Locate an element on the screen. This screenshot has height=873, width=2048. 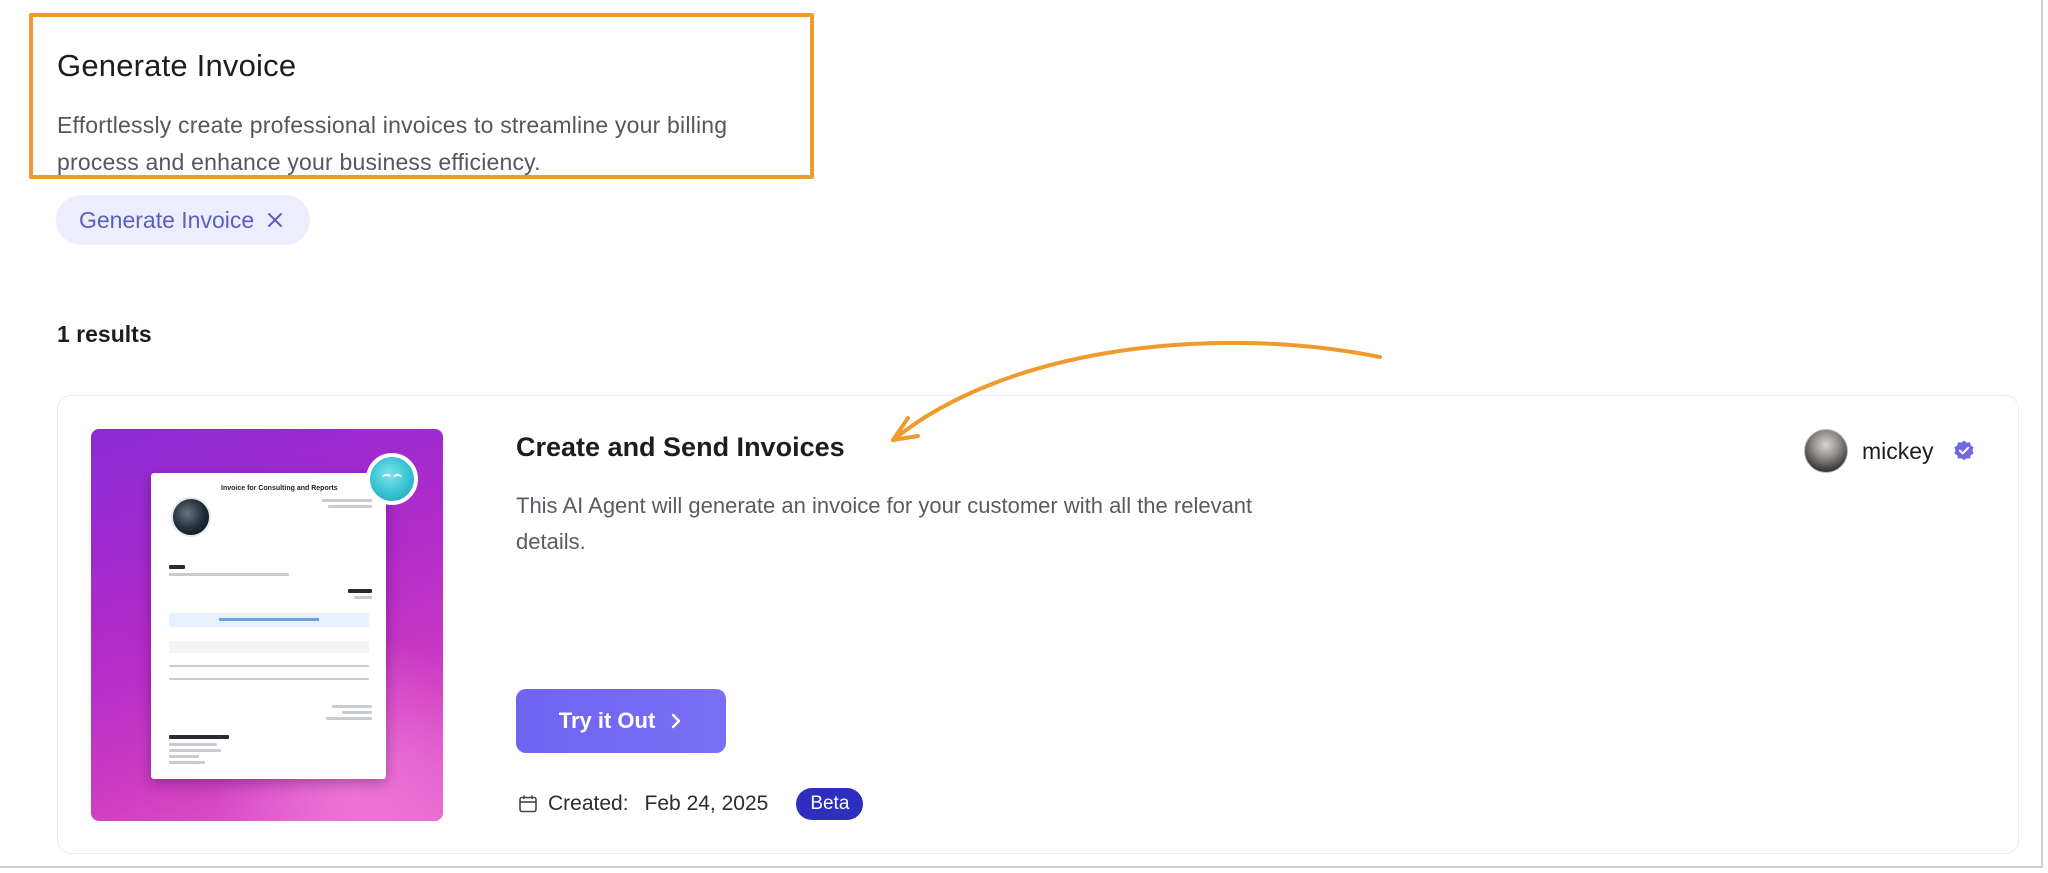
page-title: Generate Invoice is located at coordinates (177, 65).